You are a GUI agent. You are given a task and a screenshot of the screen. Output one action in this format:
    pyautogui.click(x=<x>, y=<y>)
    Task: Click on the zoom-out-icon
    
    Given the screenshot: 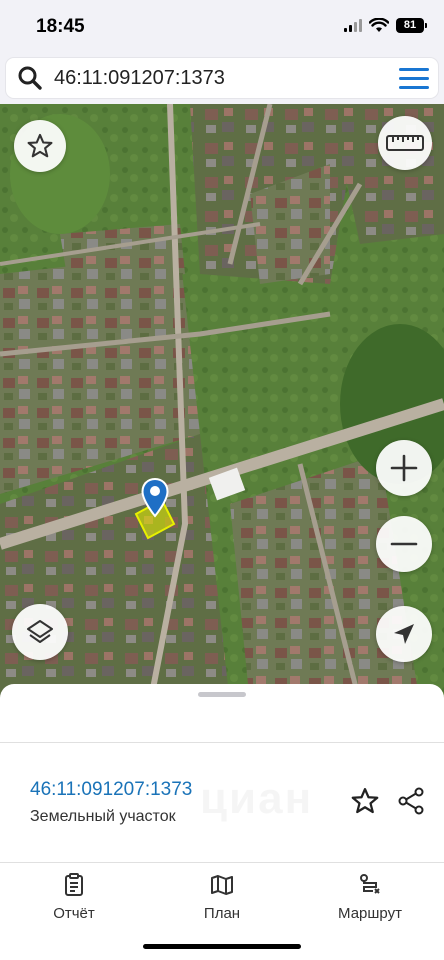 What is the action you would take?
    pyautogui.click(x=404, y=544)
    